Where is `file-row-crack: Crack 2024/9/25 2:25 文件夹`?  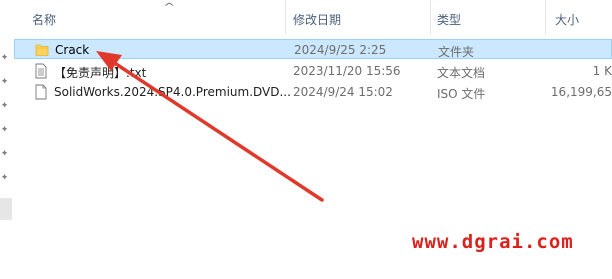
file-row-crack: Crack 2024/9/25 2:25 文件夹 is located at coordinates (313, 49).